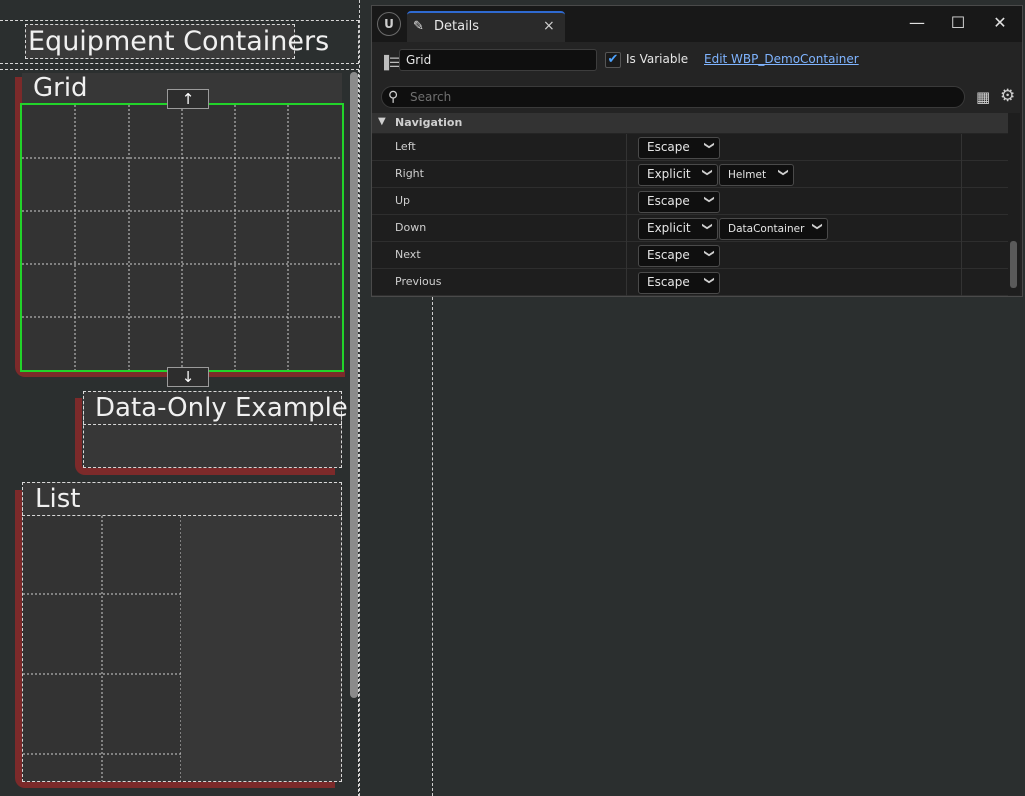  Describe the element at coordinates (657, 59) in the screenshot. I see `is-variable-label: Is Variable` at that location.